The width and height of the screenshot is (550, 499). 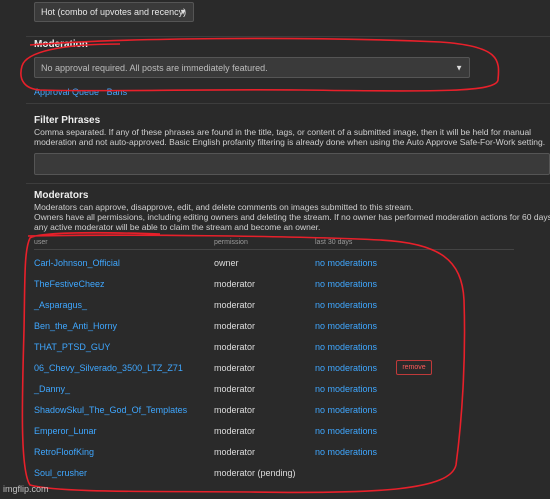 What do you see at coordinates (274, 305) in the screenshot?
I see `table-row: _Asparagus_ moderator no moderations` at bounding box center [274, 305].